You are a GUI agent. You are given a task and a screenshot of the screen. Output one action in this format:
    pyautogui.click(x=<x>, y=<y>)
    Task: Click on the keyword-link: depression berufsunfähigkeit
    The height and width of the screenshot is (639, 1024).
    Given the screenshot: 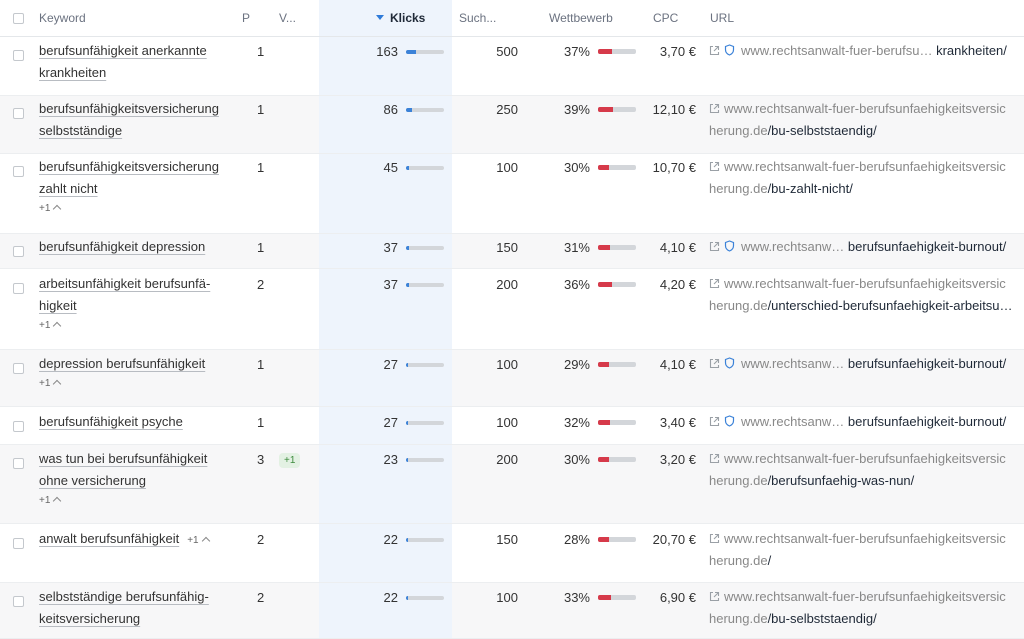 What is the action you would take?
    pyautogui.click(x=122, y=363)
    